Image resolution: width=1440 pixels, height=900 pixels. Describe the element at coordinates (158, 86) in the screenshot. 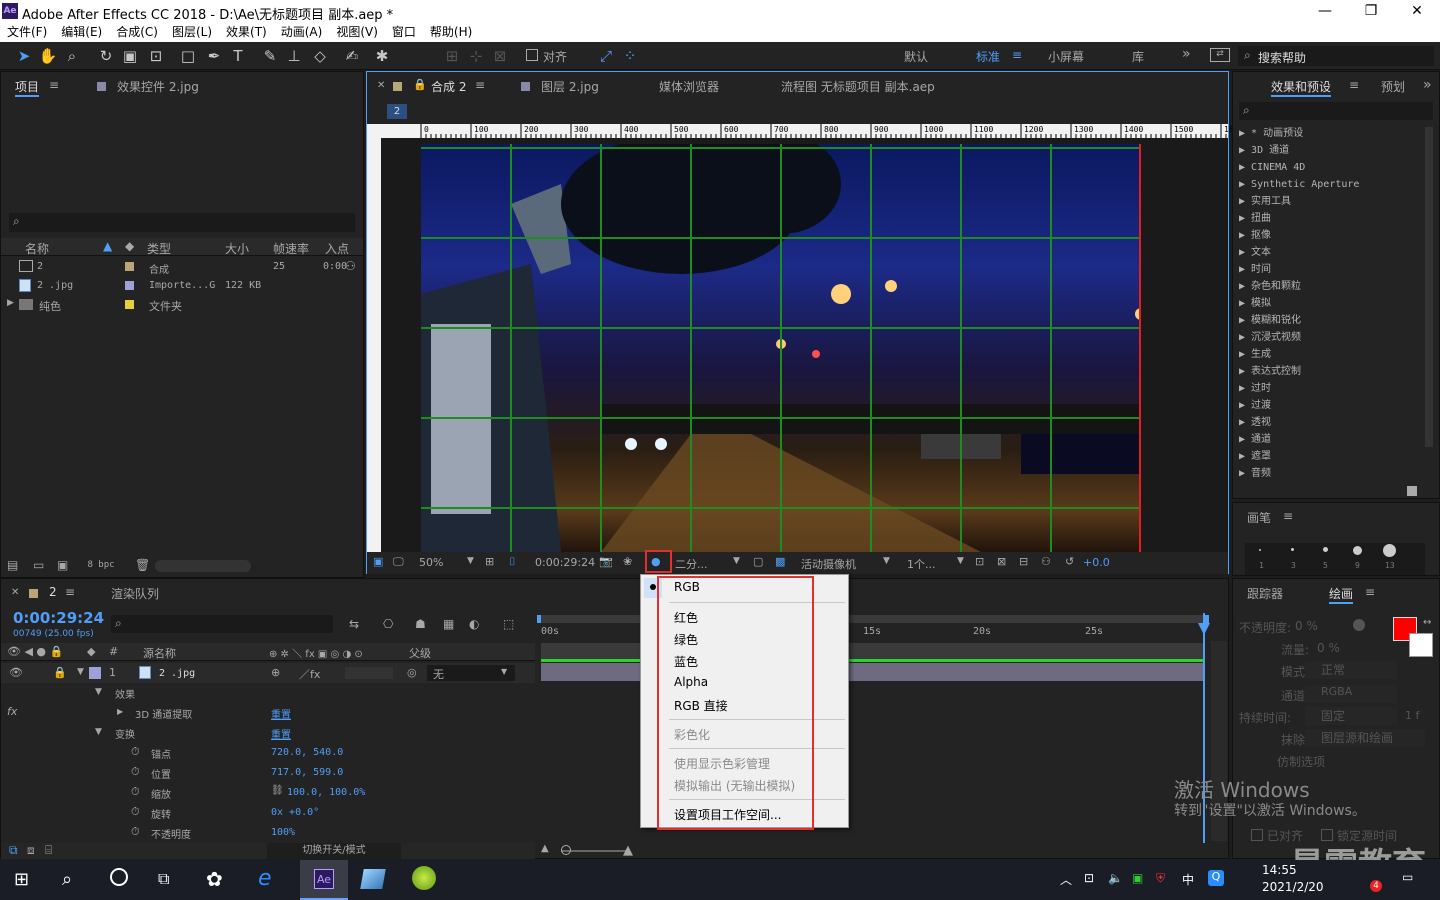

I see `tab-effect-controls: 效果控件 2.jpg` at that location.